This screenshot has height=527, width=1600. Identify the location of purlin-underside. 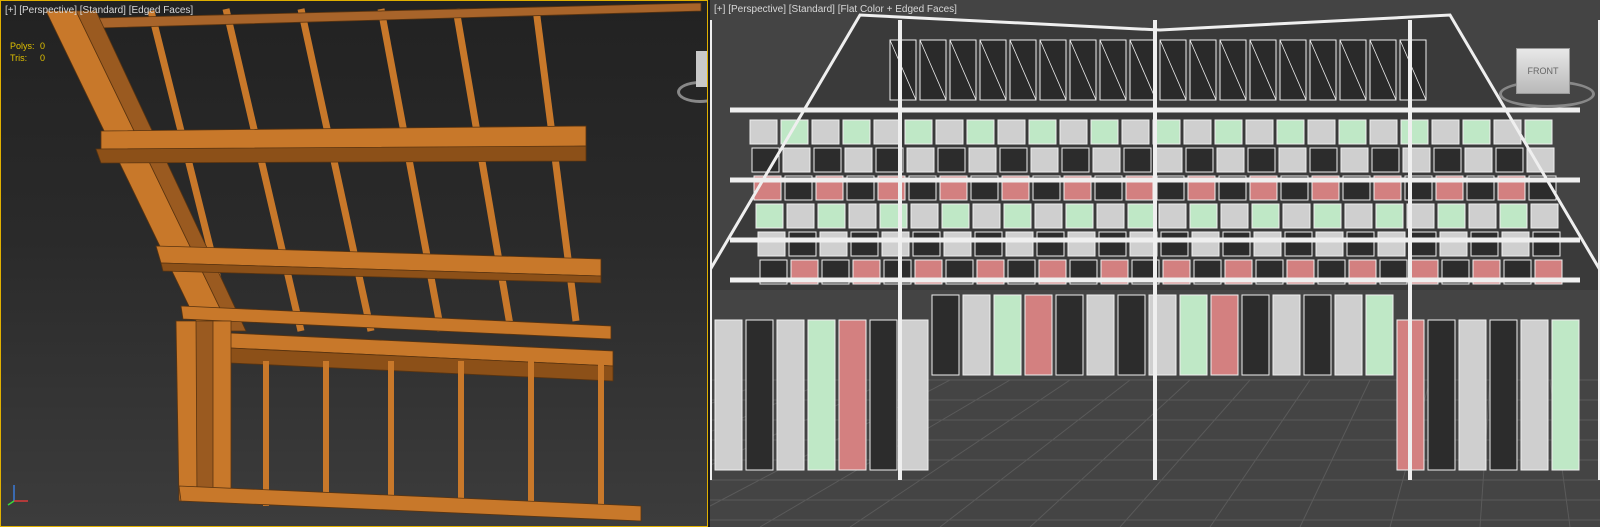
(341, 154).